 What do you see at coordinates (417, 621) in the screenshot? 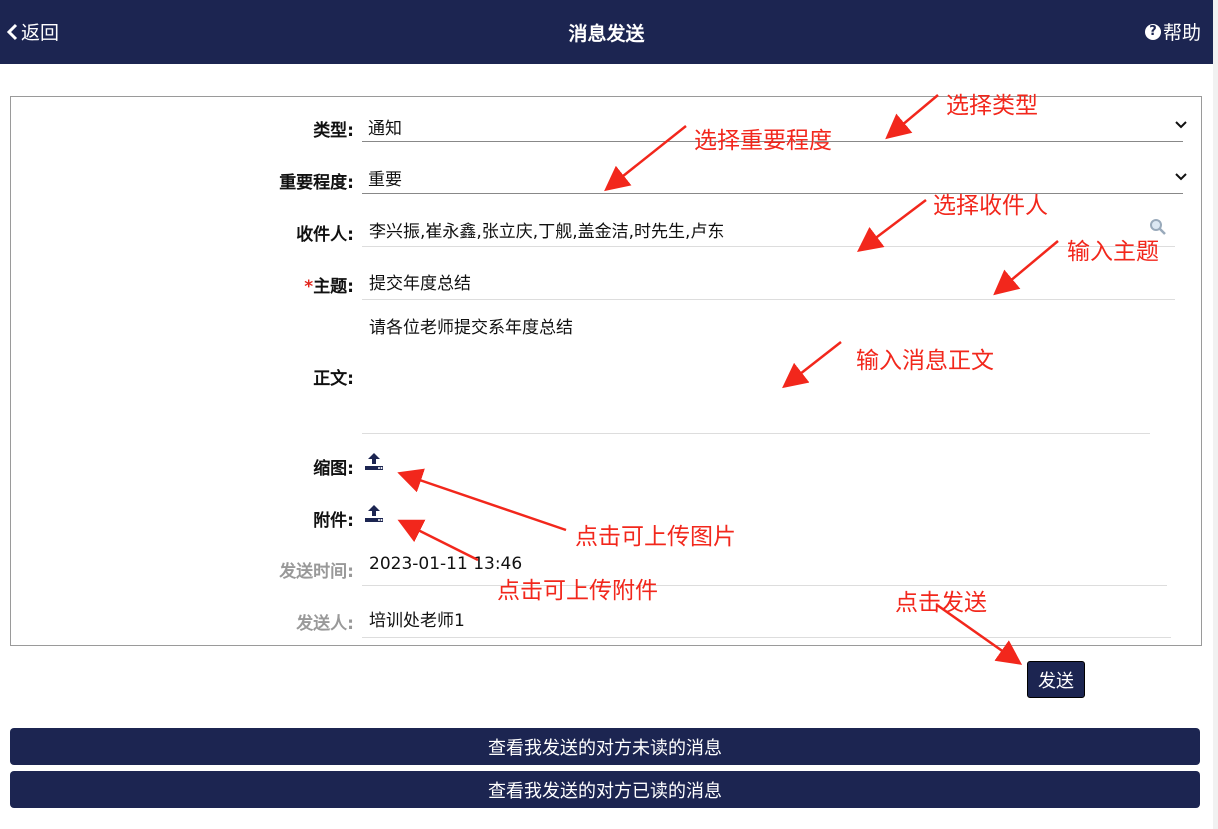
I see `sender-value: 培训处老师1` at bounding box center [417, 621].